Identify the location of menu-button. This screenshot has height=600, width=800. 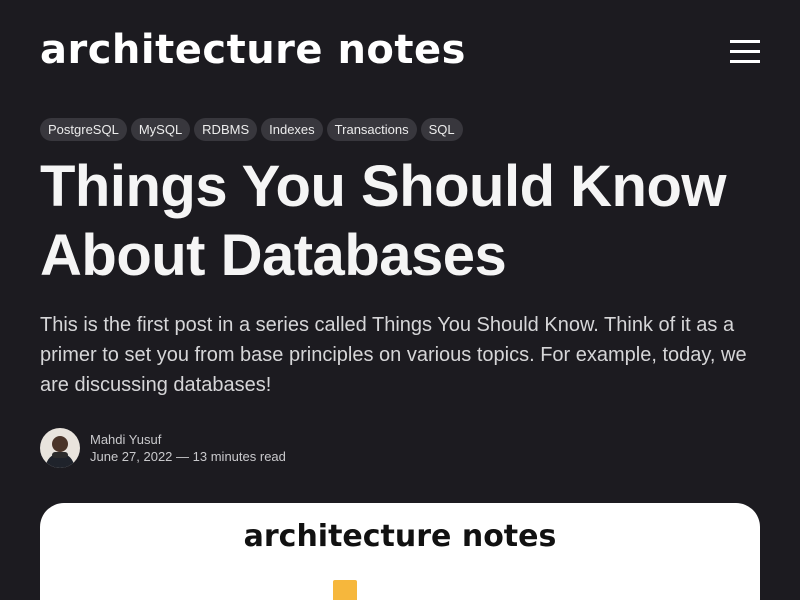
(745, 51).